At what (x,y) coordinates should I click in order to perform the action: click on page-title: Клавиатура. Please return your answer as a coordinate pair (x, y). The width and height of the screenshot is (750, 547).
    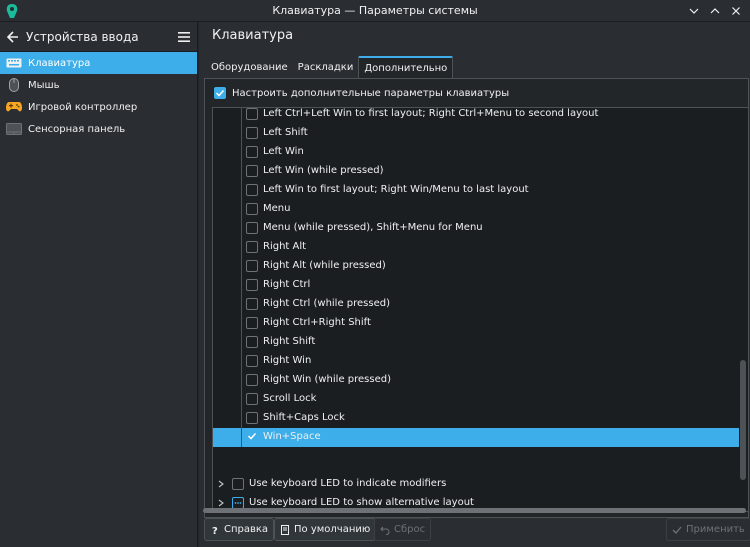
    Looking at the image, I should click on (253, 35).